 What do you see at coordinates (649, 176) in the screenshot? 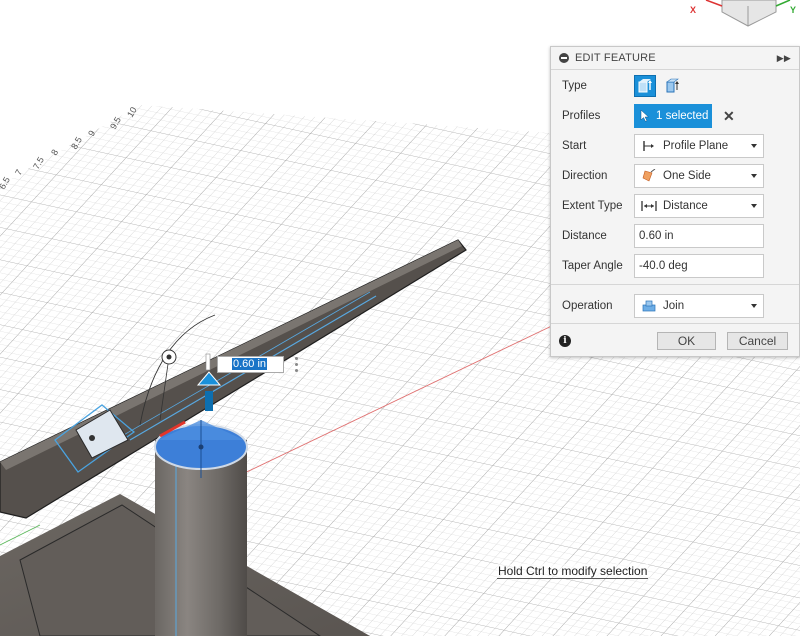
I see `one-side-icon` at bounding box center [649, 176].